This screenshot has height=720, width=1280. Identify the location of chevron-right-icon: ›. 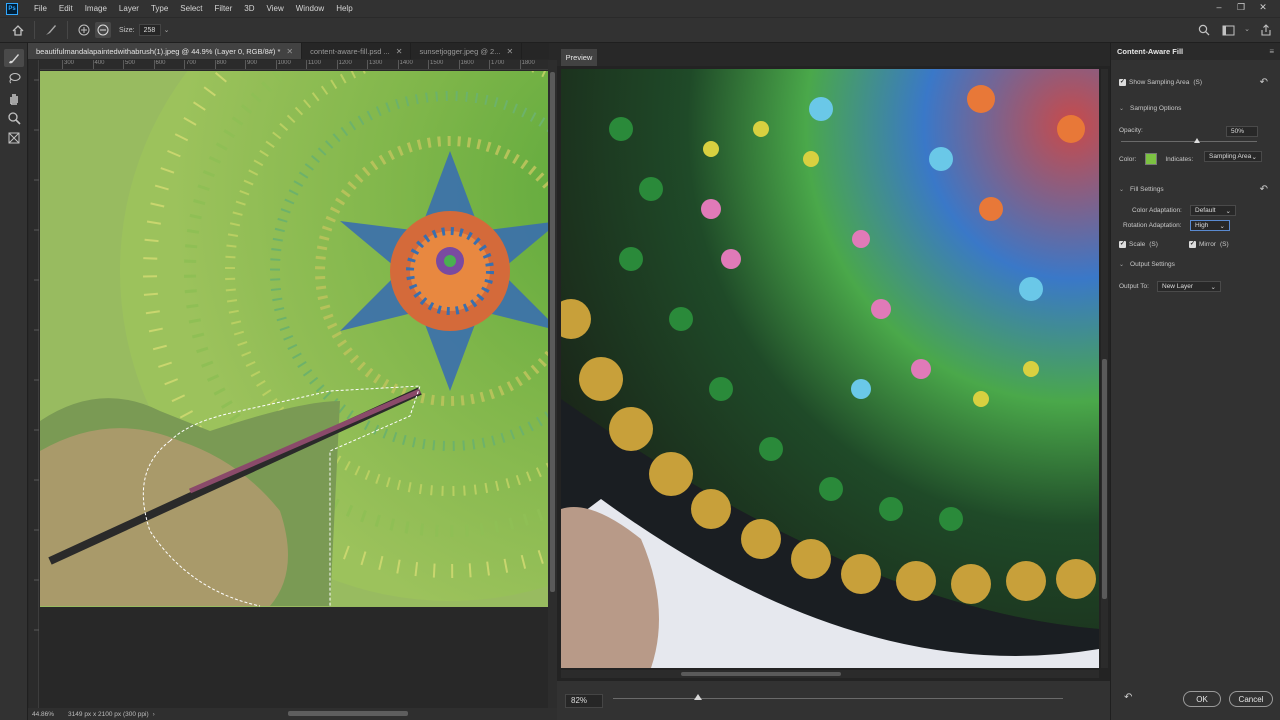
(154, 714).